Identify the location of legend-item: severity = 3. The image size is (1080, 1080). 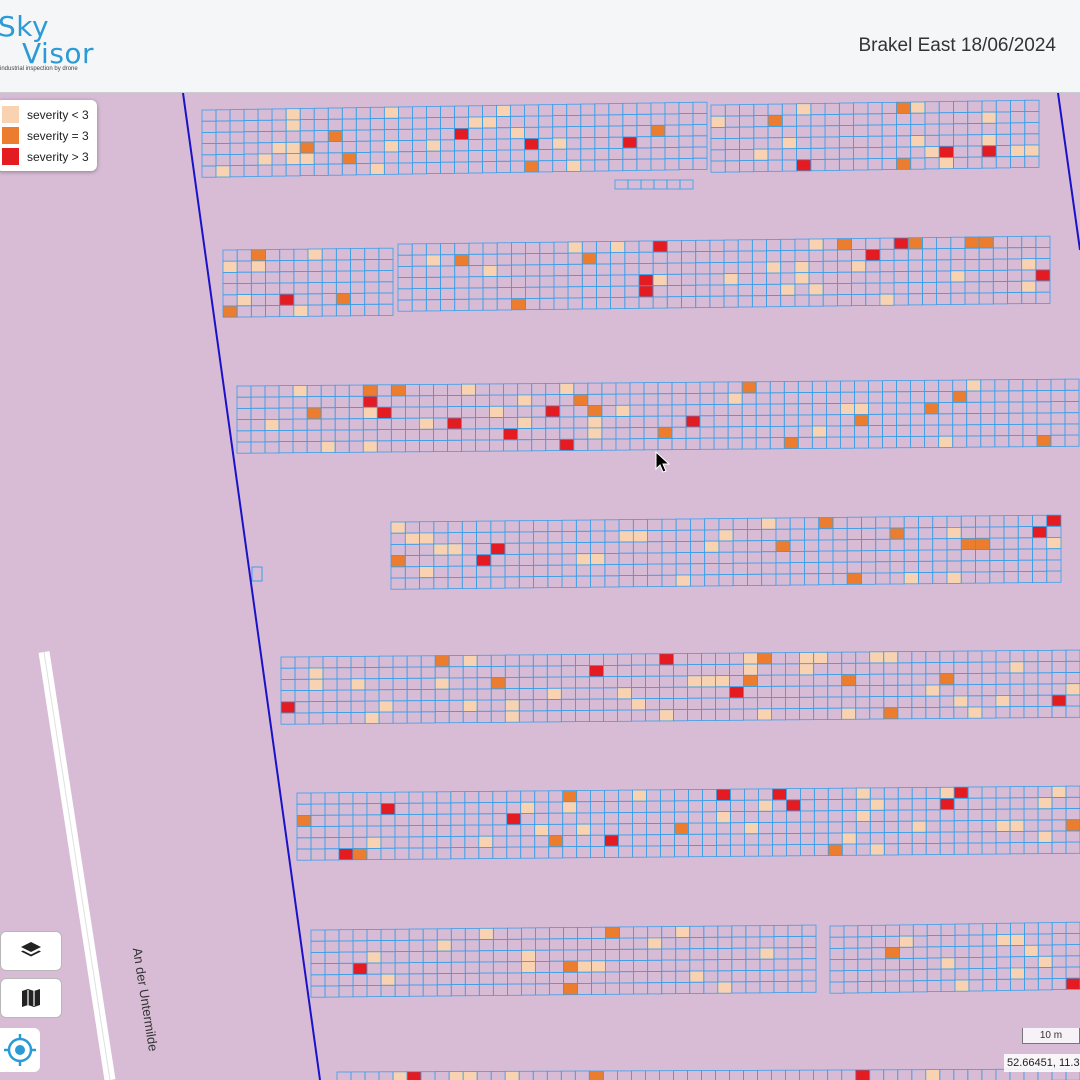
(45, 135).